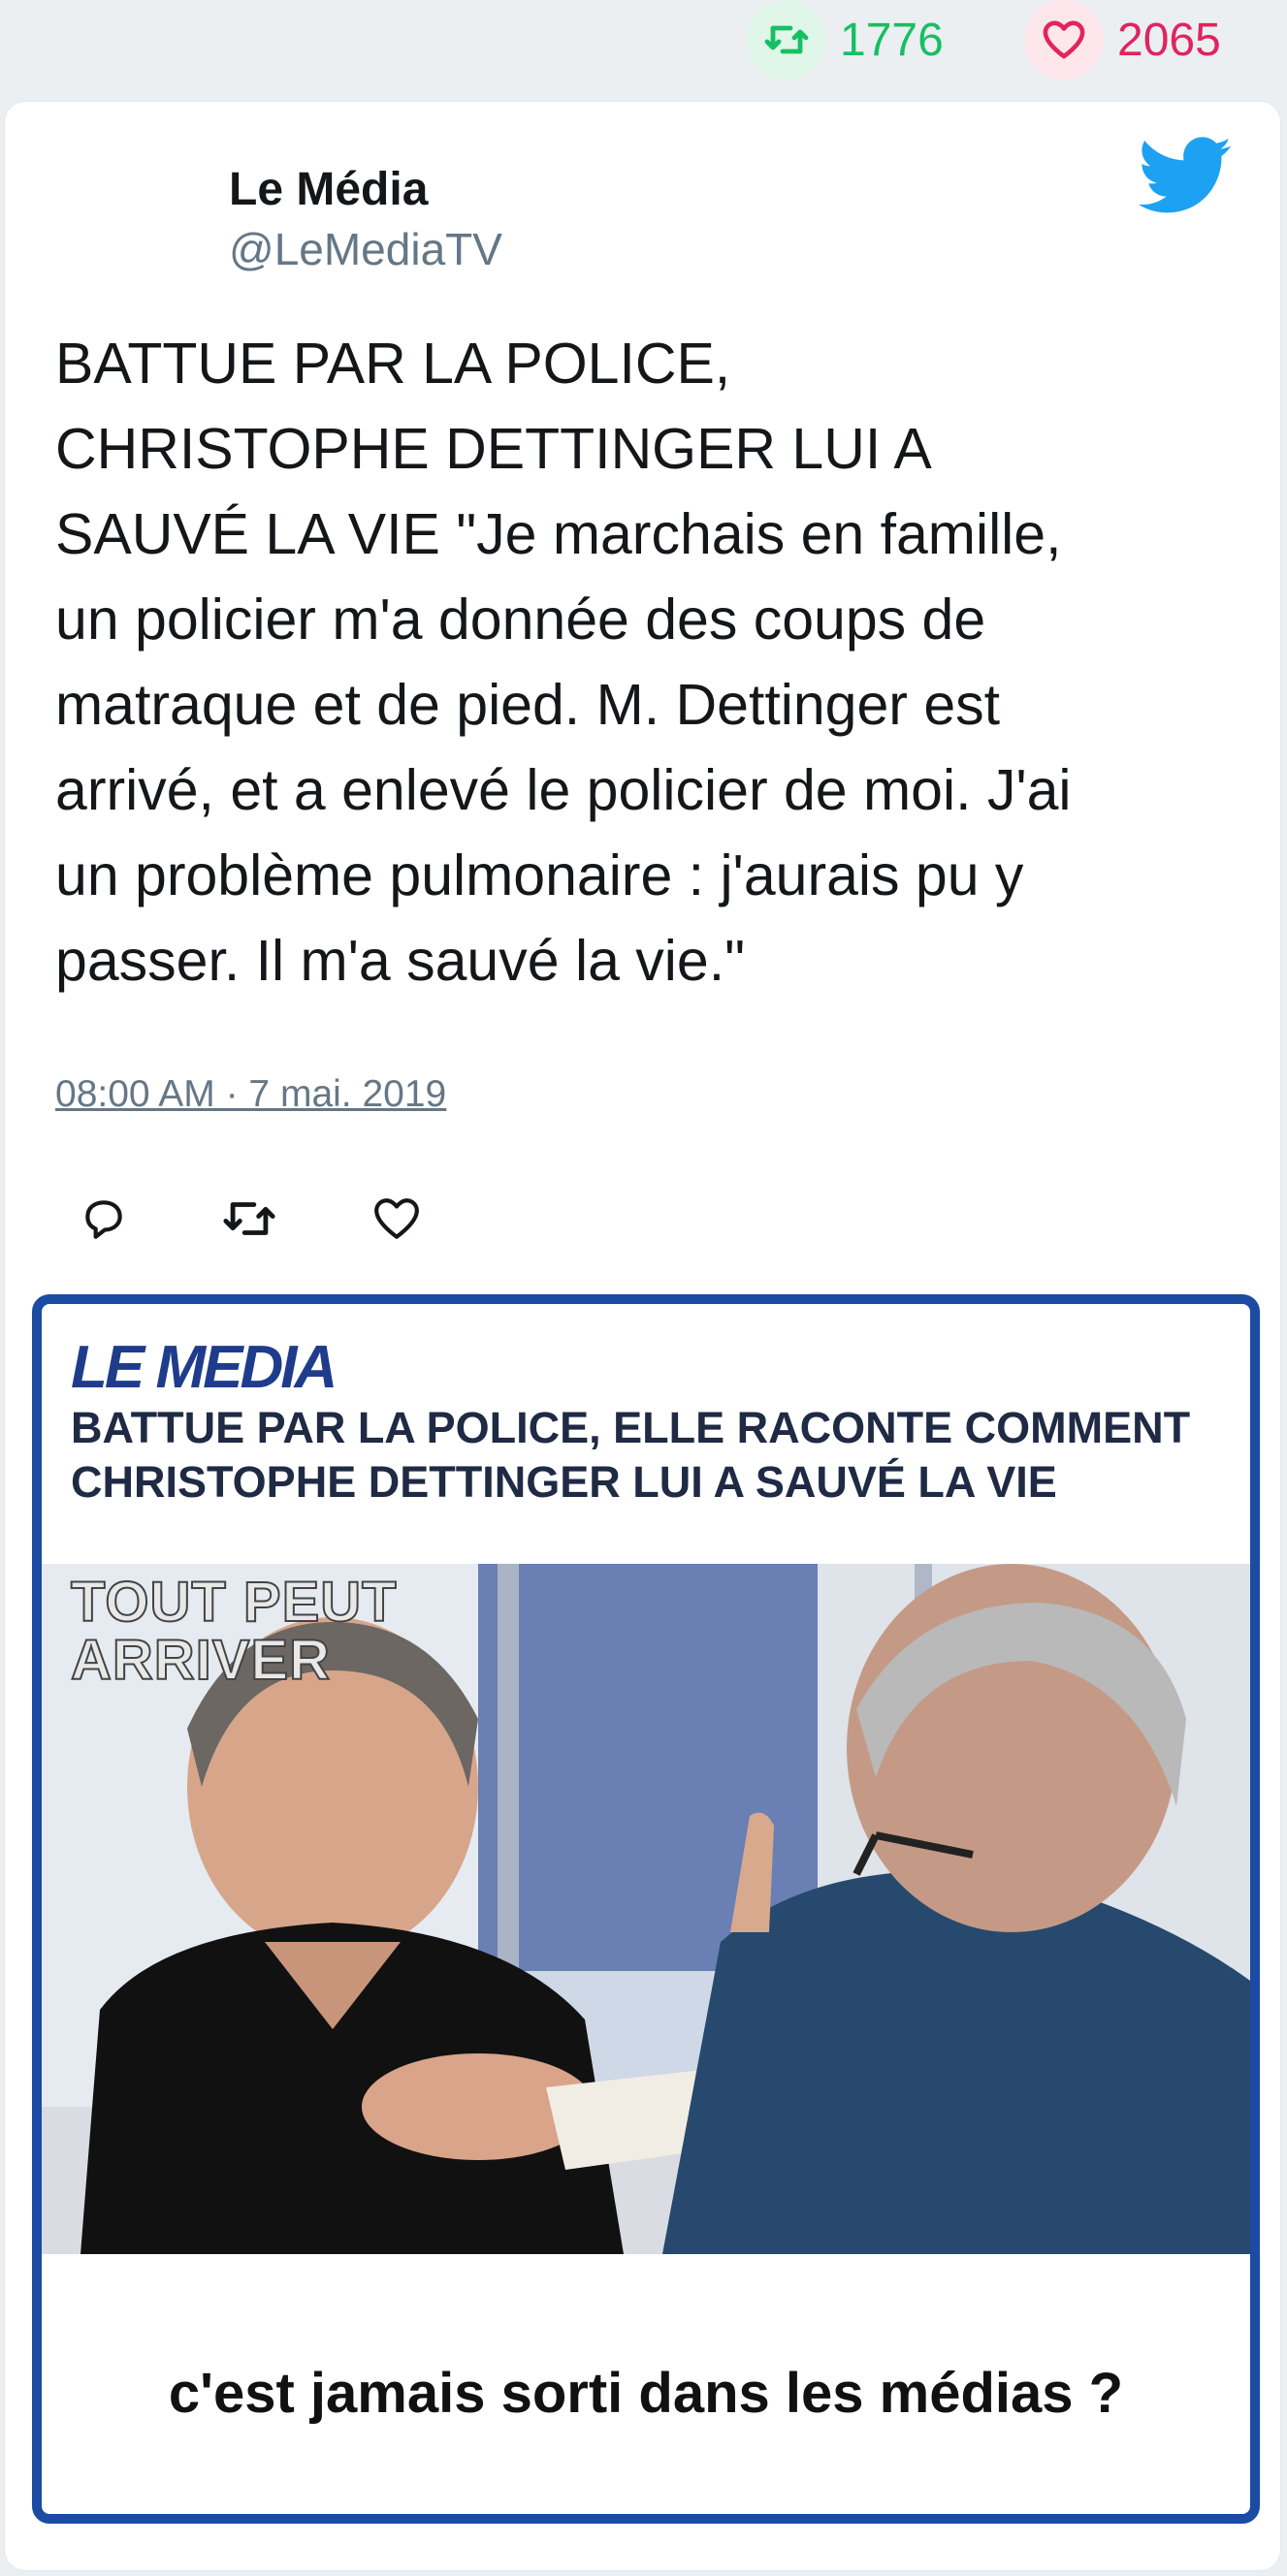 This screenshot has width=1287, height=2576. I want to click on reply-icon, so click(104, 1219).